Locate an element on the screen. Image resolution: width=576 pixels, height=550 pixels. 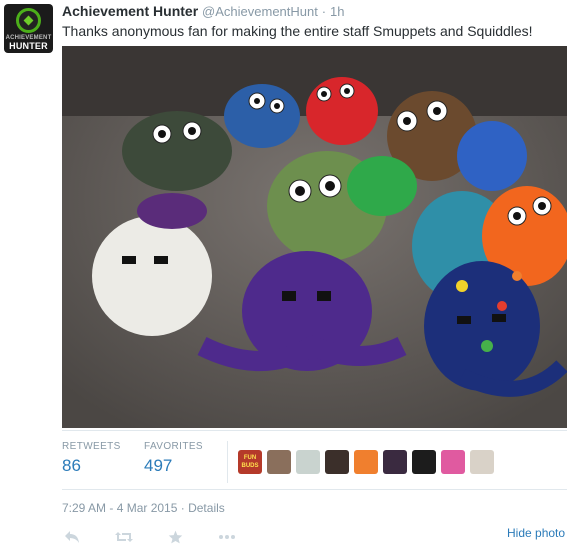
favoriter-8-avatar is located at coordinates (453, 462).